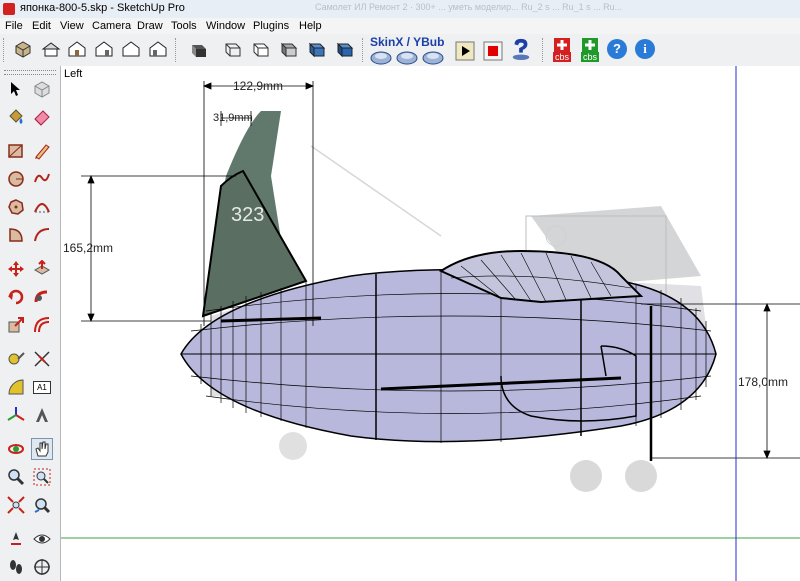 This screenshot has width=800, height=581. Describe the element at coordinates (345, 49) in the screenshot. I see `monochrome-style-icon` at that location.